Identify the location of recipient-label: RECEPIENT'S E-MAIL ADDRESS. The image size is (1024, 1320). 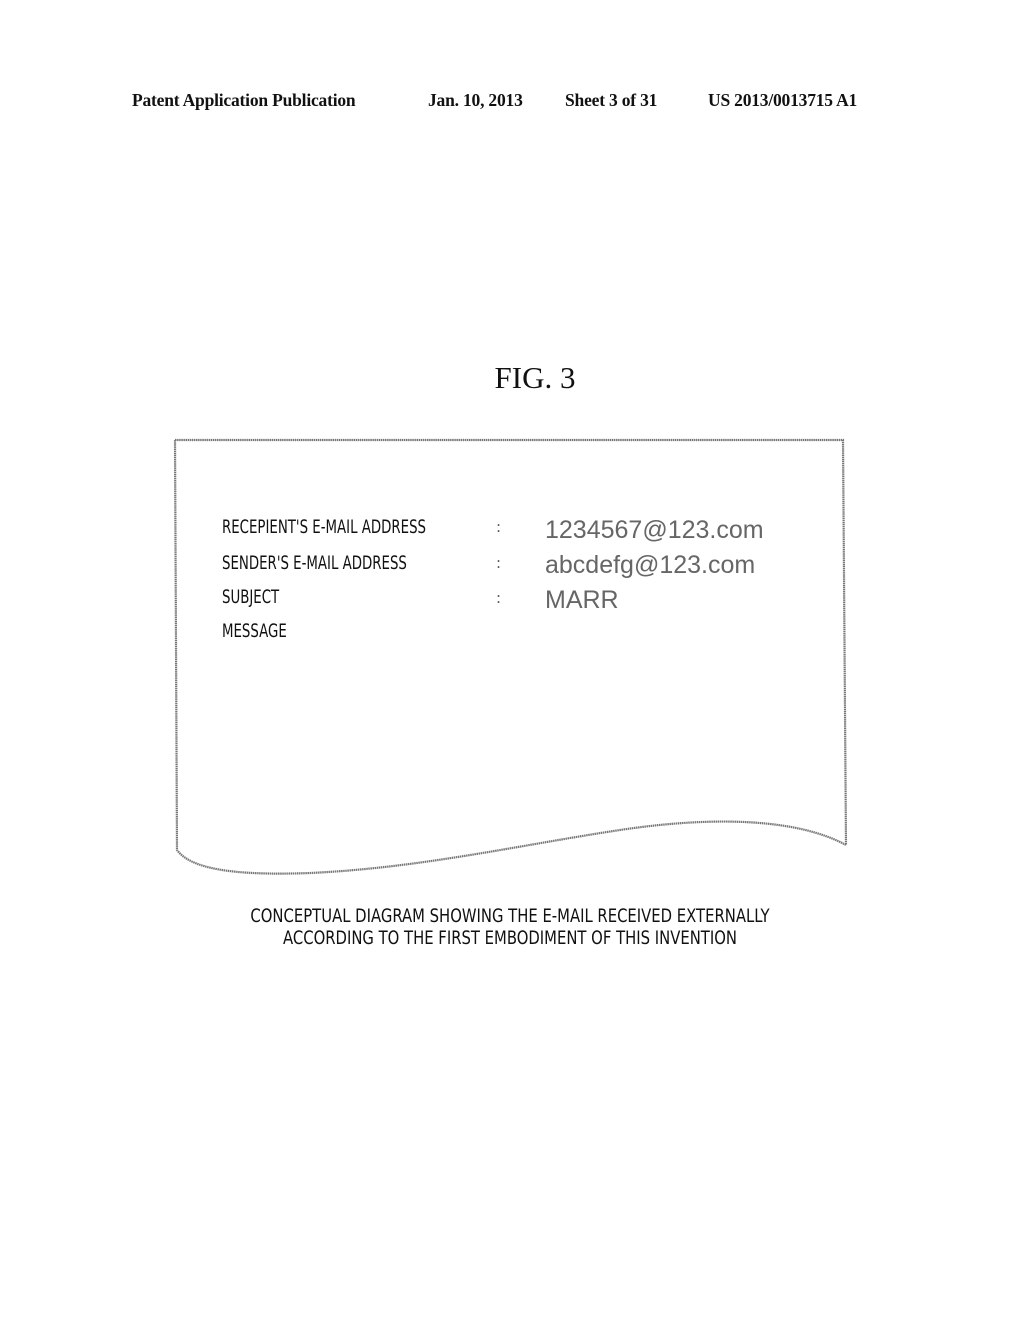
(324, 527).